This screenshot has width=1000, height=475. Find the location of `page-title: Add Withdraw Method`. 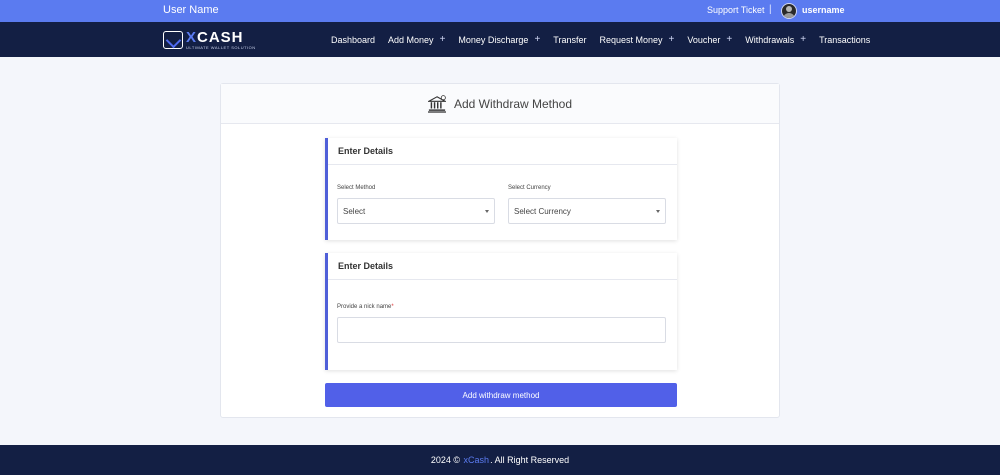

page-title: Add Withdraw Method is located at coordinates (513, 103).